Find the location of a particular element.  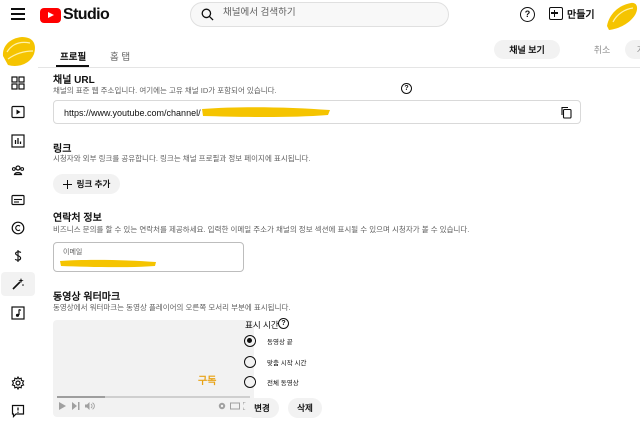

channel-url-text: https://www.youtube.com/channel/ is located at coordinates (132, 113).